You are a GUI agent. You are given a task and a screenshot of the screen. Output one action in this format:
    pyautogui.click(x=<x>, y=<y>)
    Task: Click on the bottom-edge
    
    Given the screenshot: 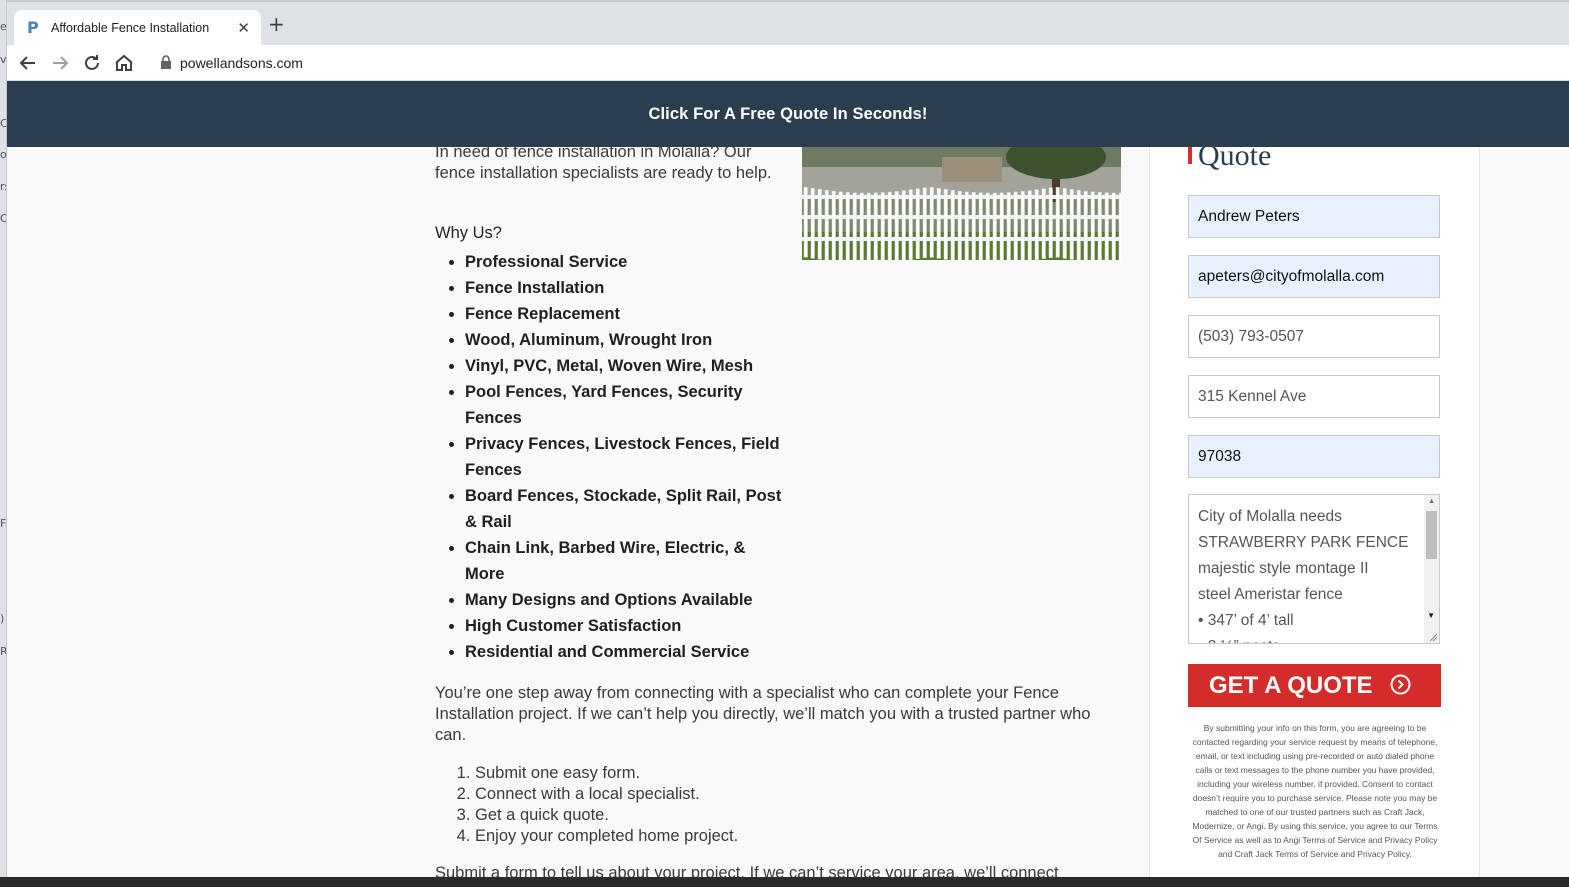 What is the action you would take?
    pyautogui.click(x=784, y=882)
    